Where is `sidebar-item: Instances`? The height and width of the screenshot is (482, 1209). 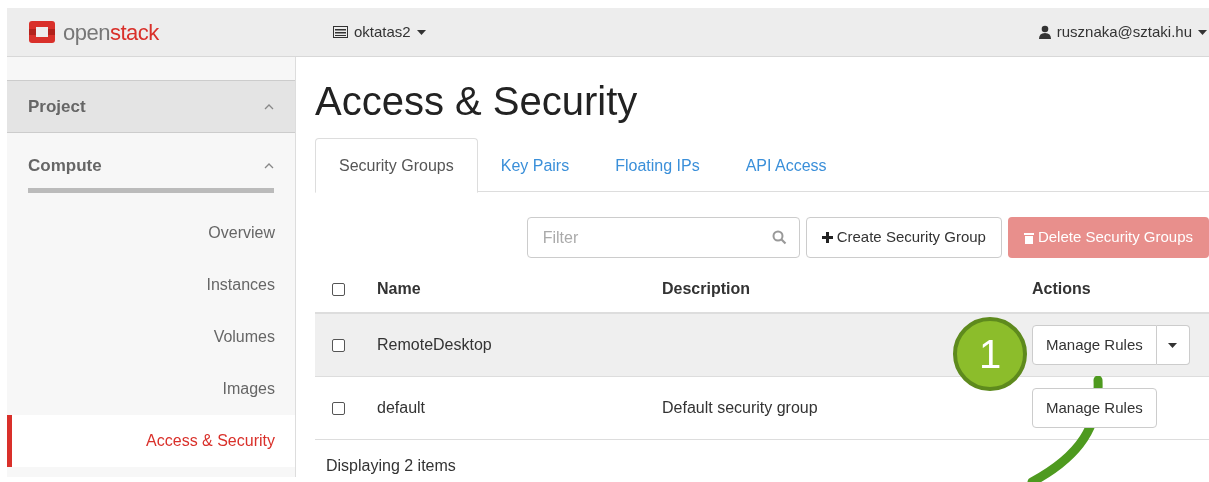
sidebar-item: Instances is located at coordinates (151, 284).